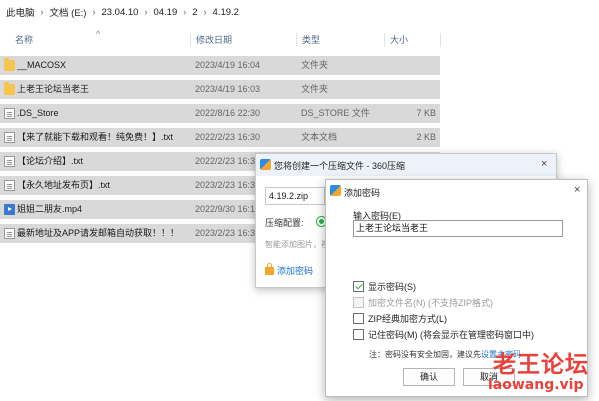 Image resolution: width=599 pixels, height=401 pixels. Describe the element at coordinates (68, 12) in the screenshot. I see `breadcrumb-item: 文档 (E:)` at that location.